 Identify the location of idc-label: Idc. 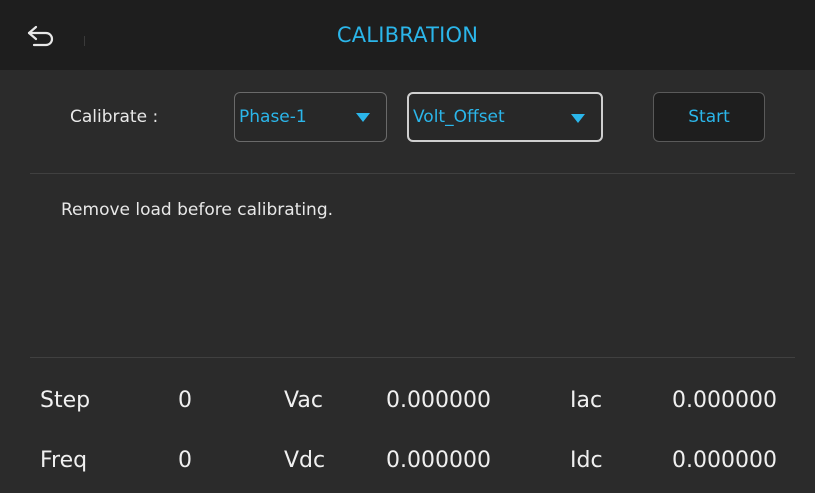
(586, 460).